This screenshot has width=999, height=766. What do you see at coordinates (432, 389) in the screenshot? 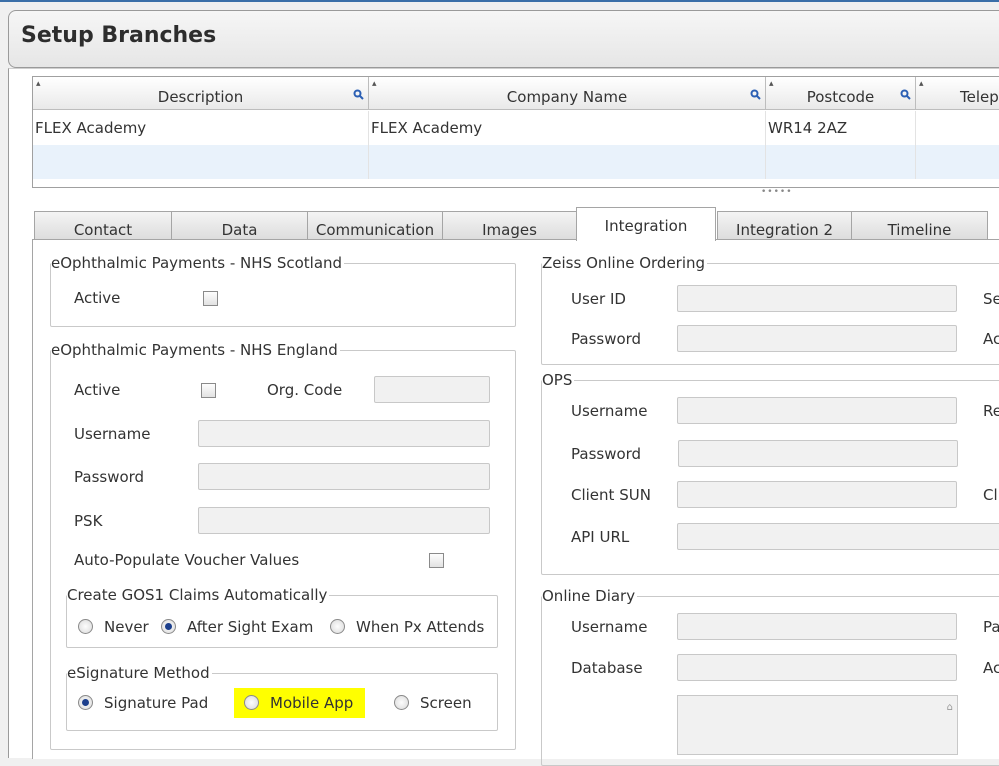
I see `org-code-input` at bounding box center [432, 389].